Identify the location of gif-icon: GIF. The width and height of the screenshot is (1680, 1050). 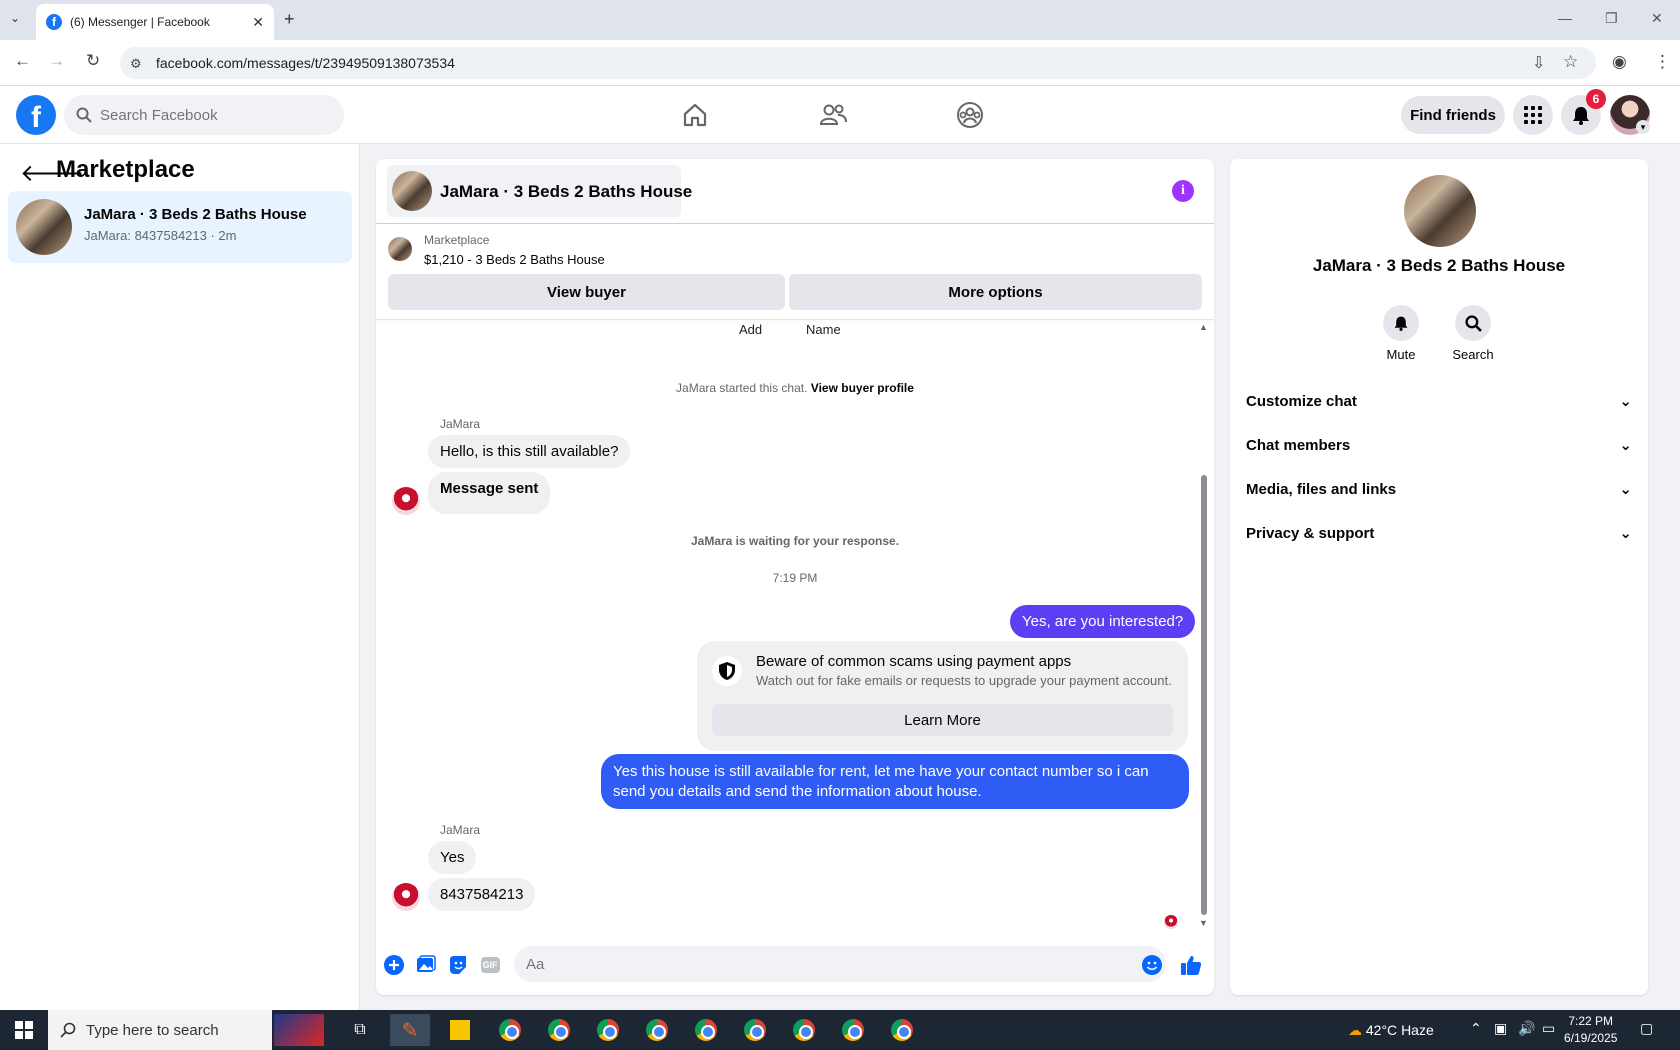
(490, 965).